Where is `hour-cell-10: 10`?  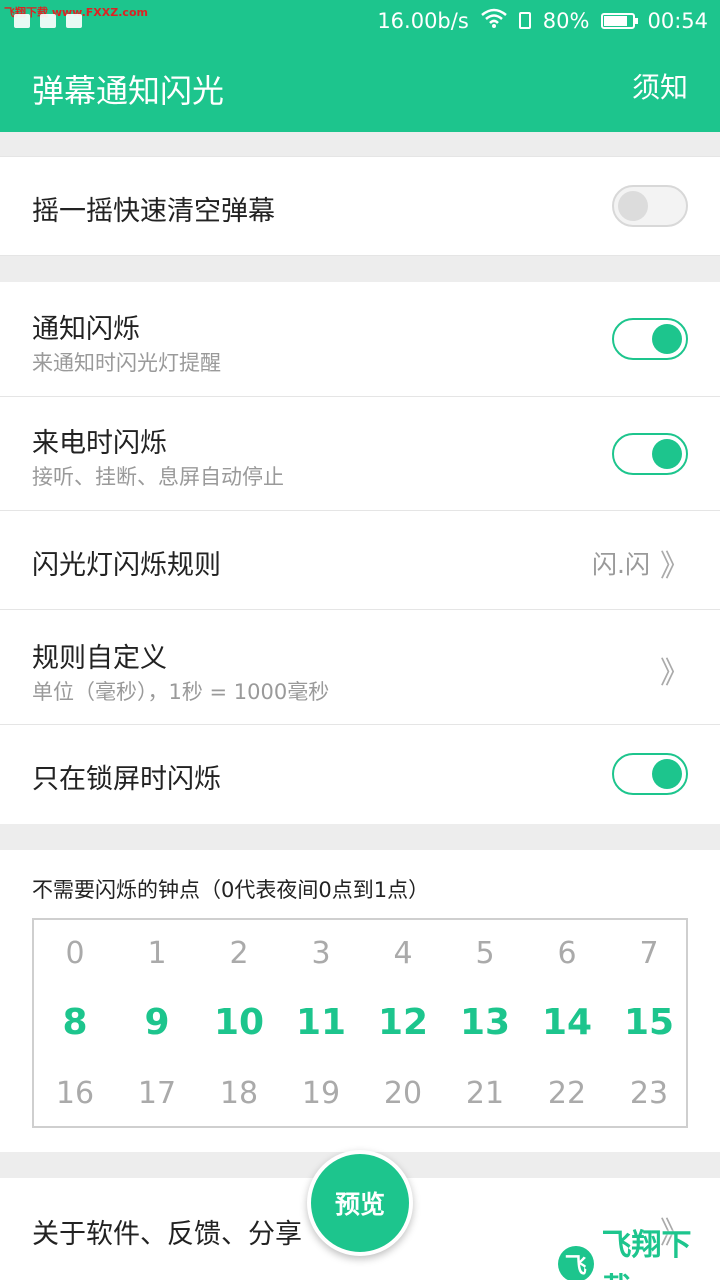 hour-cell-10: 10 is located at coordinates (239, 1022).